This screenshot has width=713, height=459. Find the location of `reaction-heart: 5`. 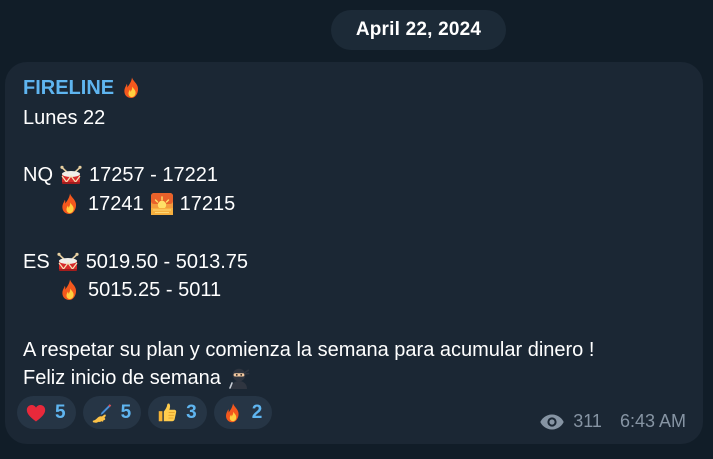

reaction-heart: 5 is located at coordinates (46, 412).